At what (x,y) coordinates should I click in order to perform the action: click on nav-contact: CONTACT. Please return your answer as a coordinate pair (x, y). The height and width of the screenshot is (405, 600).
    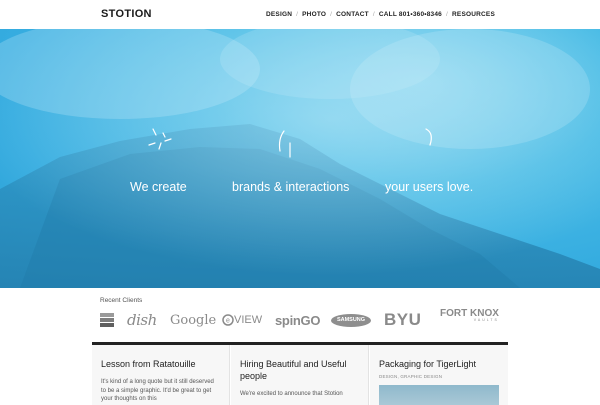
    Looking at the image, I should click on (352, 14).